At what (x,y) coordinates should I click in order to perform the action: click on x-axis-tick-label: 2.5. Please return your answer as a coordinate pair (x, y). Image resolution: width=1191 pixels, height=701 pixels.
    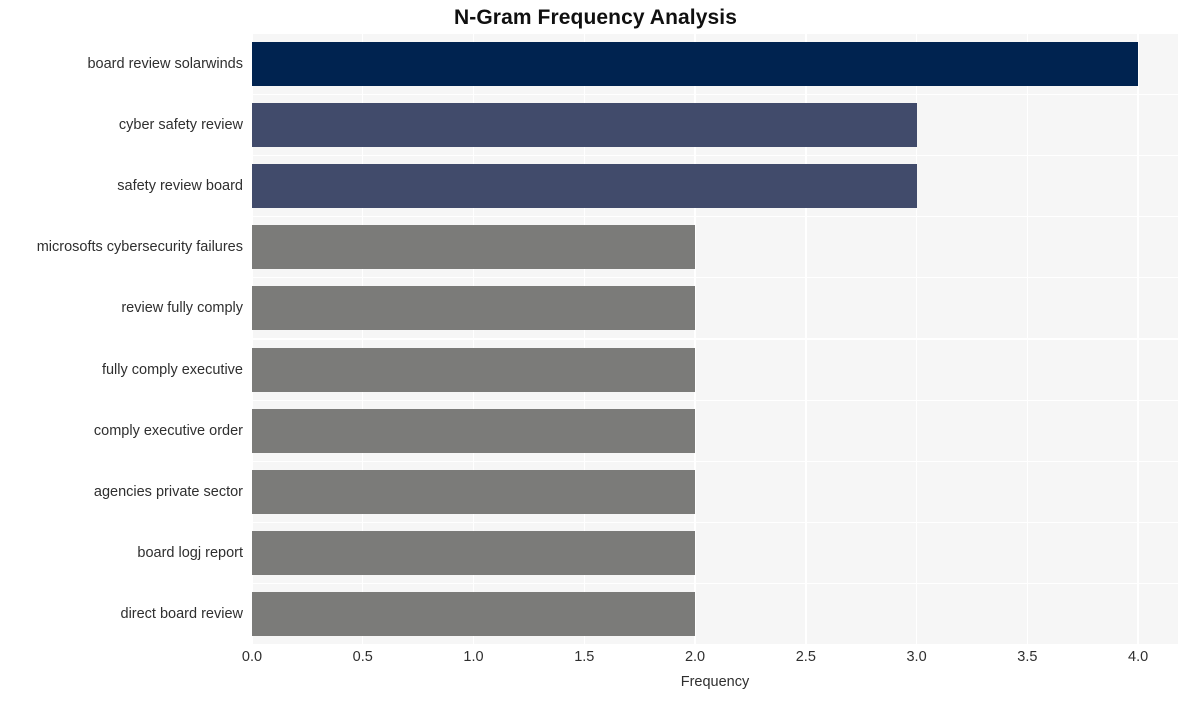
    Looking at the image, I should click on (805, 657).